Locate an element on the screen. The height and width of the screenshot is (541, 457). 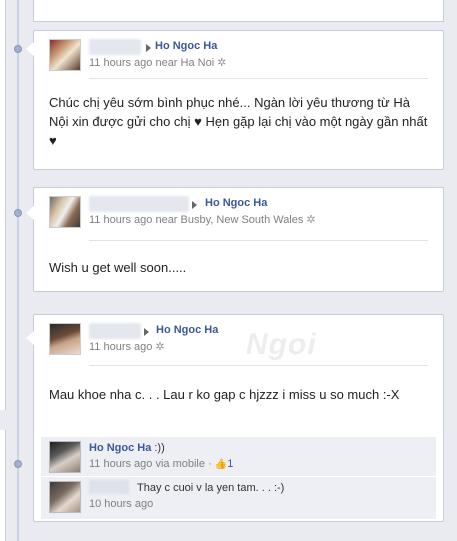
comment-time: 11 hours ago via mobile · is located at coordinates (150, 464).